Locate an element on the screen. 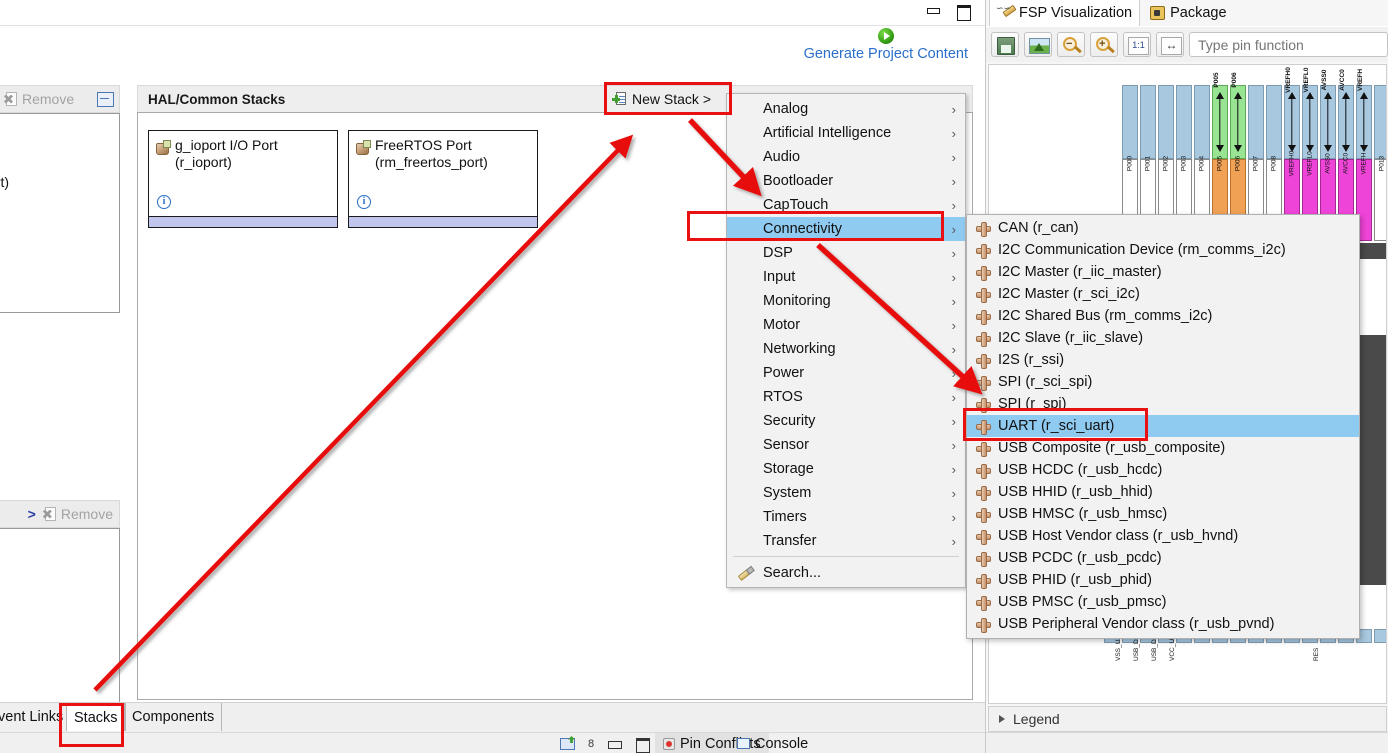 The image size is (1388, 753). menu-item-connectivity: Connectivity › is located at coordinates (846, 229).